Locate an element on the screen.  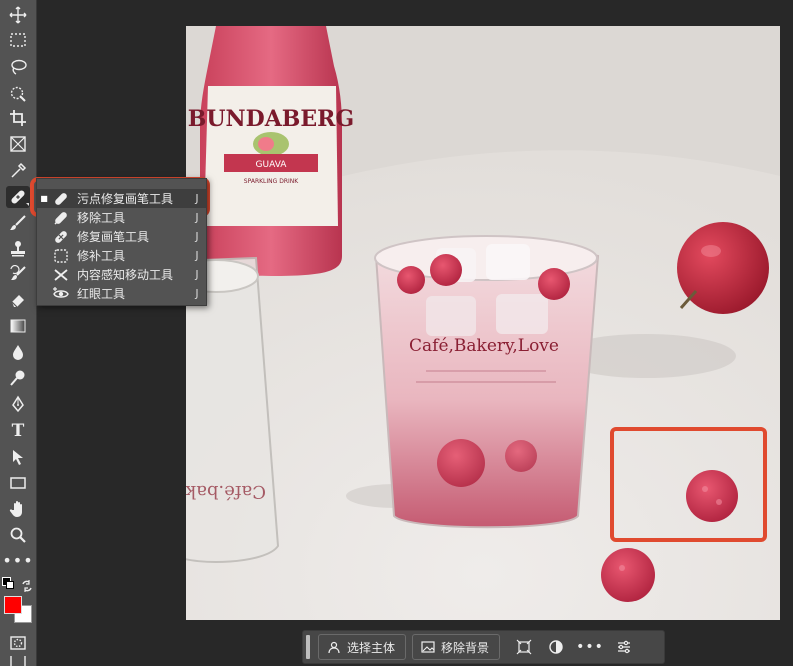
spot-healing-brush-tool is located at coordinates (18, 197).